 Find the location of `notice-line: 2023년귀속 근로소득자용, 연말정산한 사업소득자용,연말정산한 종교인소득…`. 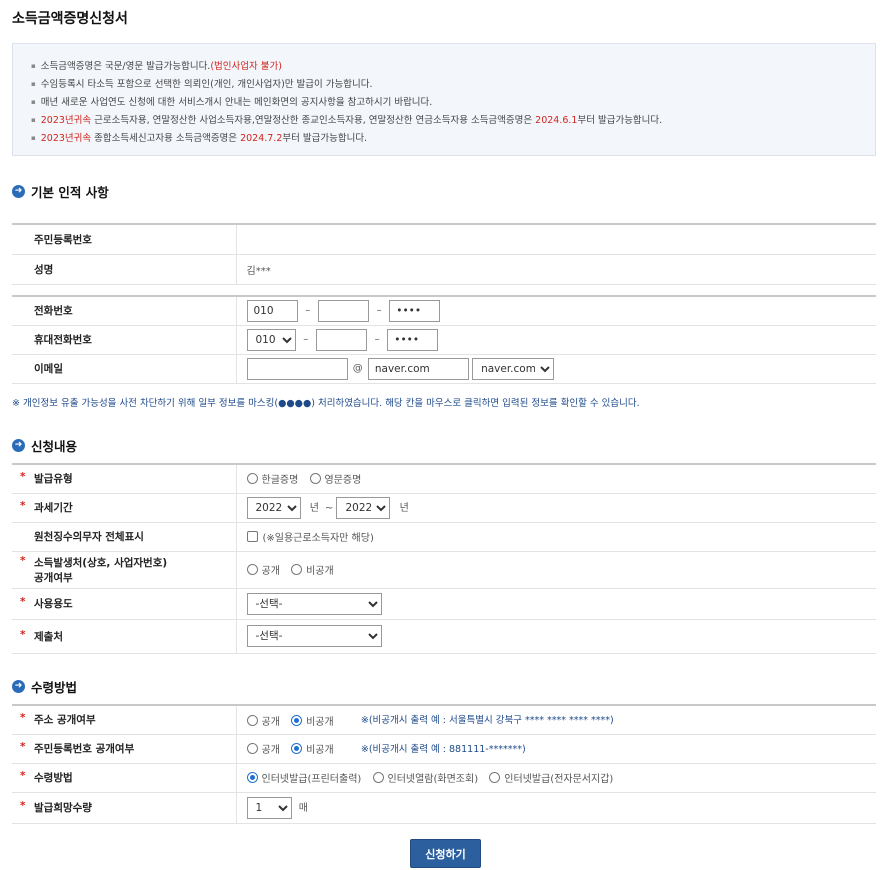

notice-line: 2023년귀속 근로소득자용, 연말정산한 사업소득자용,연말정산한 종교인소득… is located at coordinates (453, 121).